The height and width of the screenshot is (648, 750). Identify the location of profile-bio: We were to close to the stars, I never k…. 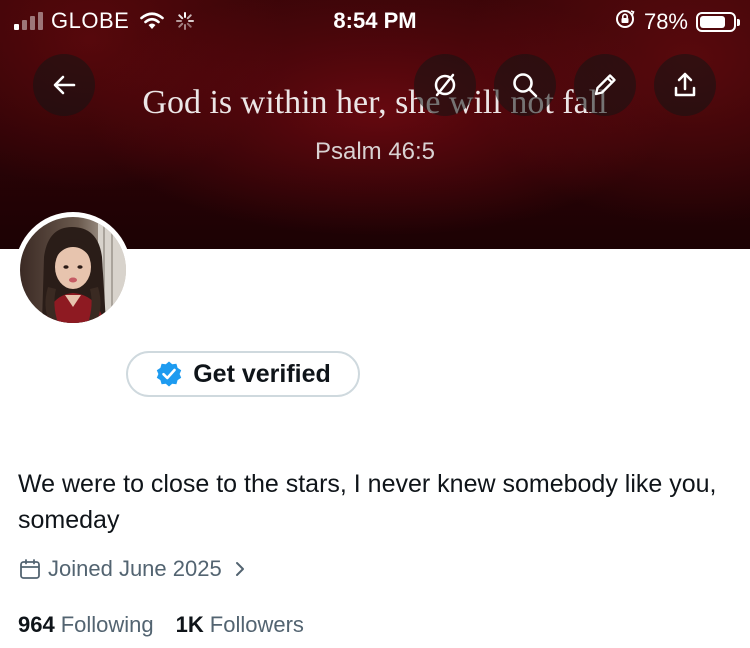
(367, 502).